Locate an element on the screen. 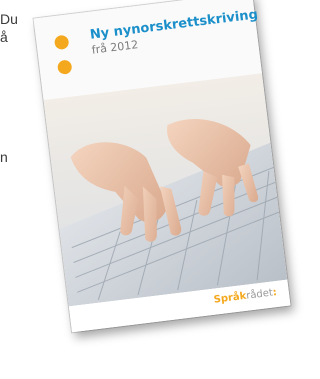  background-text-fragment: n is located at coordinates (4, 157).